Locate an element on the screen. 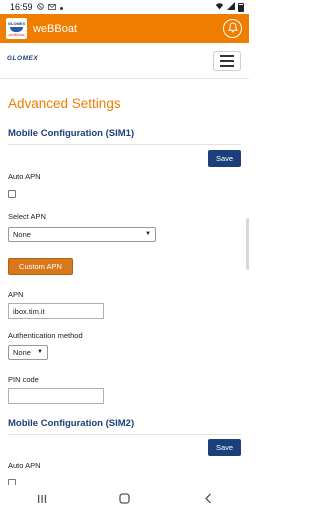  bell-icon is located at coordinates (232, 29).